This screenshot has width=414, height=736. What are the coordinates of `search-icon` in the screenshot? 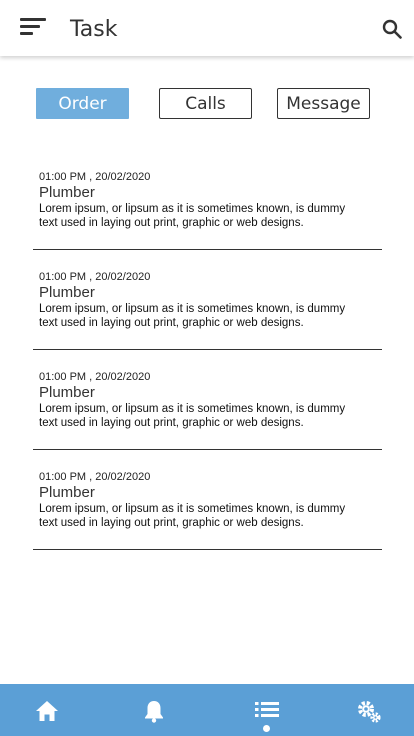 It's located at (392, 29).